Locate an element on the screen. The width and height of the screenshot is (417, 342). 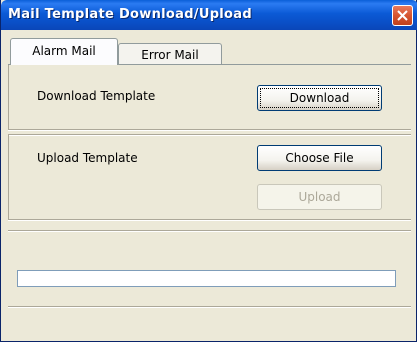
upload-button: Upload is located at coordinates (319, 197).